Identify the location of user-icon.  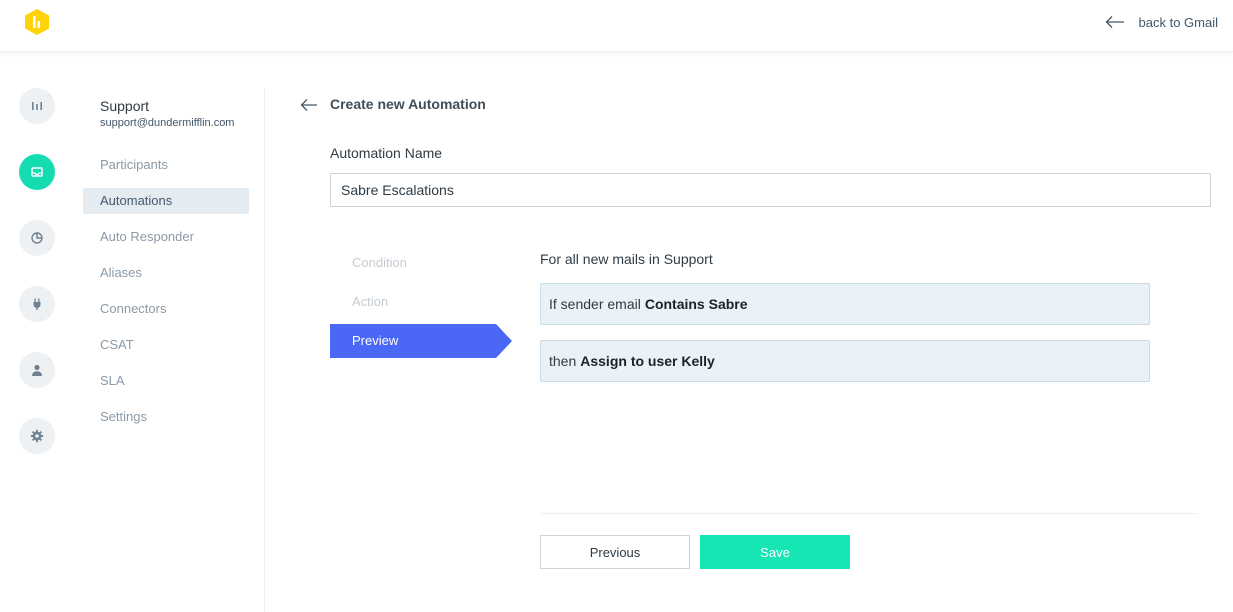
(37, 370).